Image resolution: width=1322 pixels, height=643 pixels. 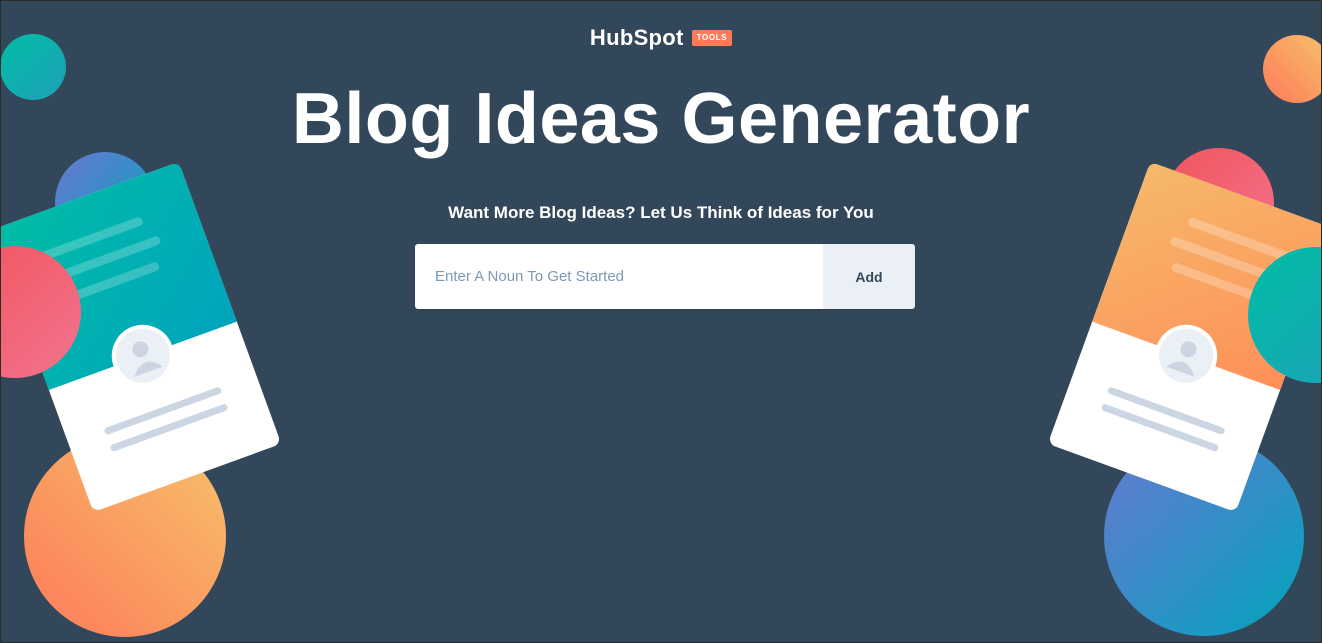 I want to click on hubspot-logo: HubSpot TOOLS, so click(x=661, y=38).